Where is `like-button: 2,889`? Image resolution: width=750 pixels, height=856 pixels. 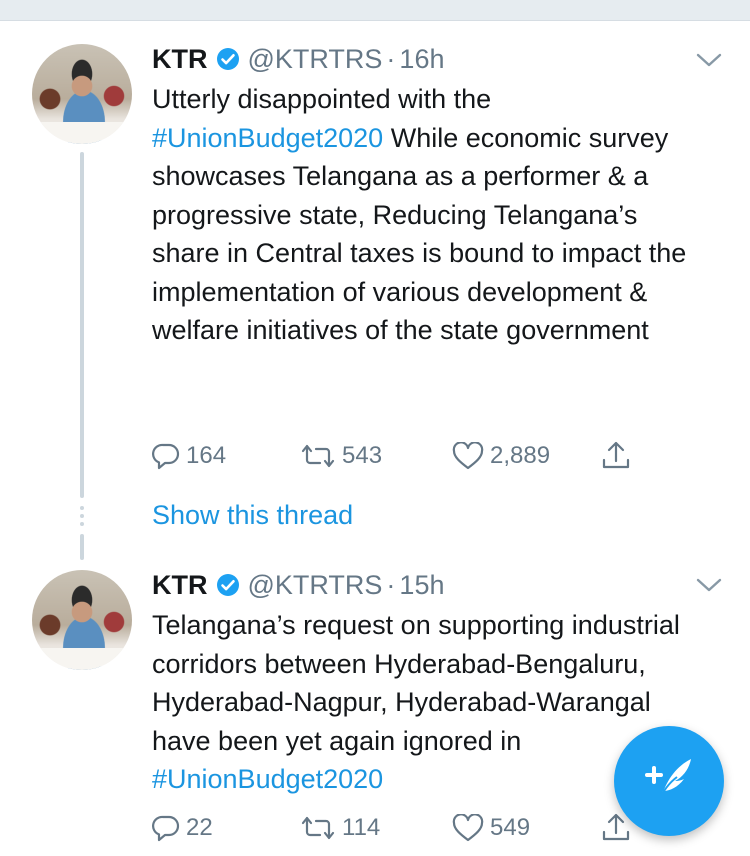 like-button: 2,889 is located at coordinates (501, 456).